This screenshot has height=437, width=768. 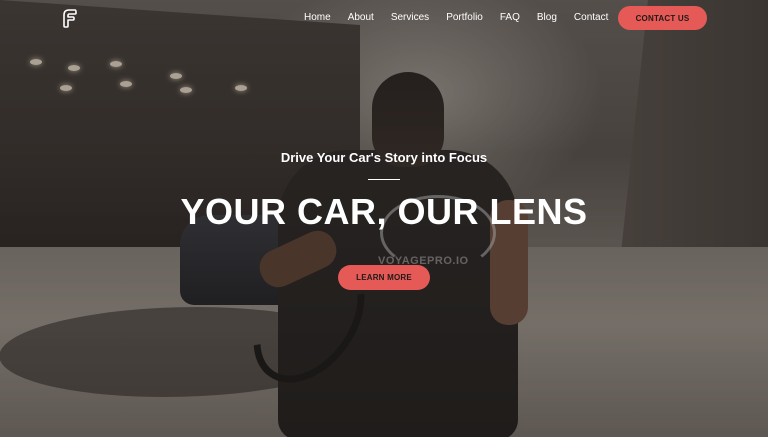 What do you see at coordinates (384, 211) in the screenshot?
I see `hero-title: YOUR CAR, OUR LENS` at bounding box center [384, 211].